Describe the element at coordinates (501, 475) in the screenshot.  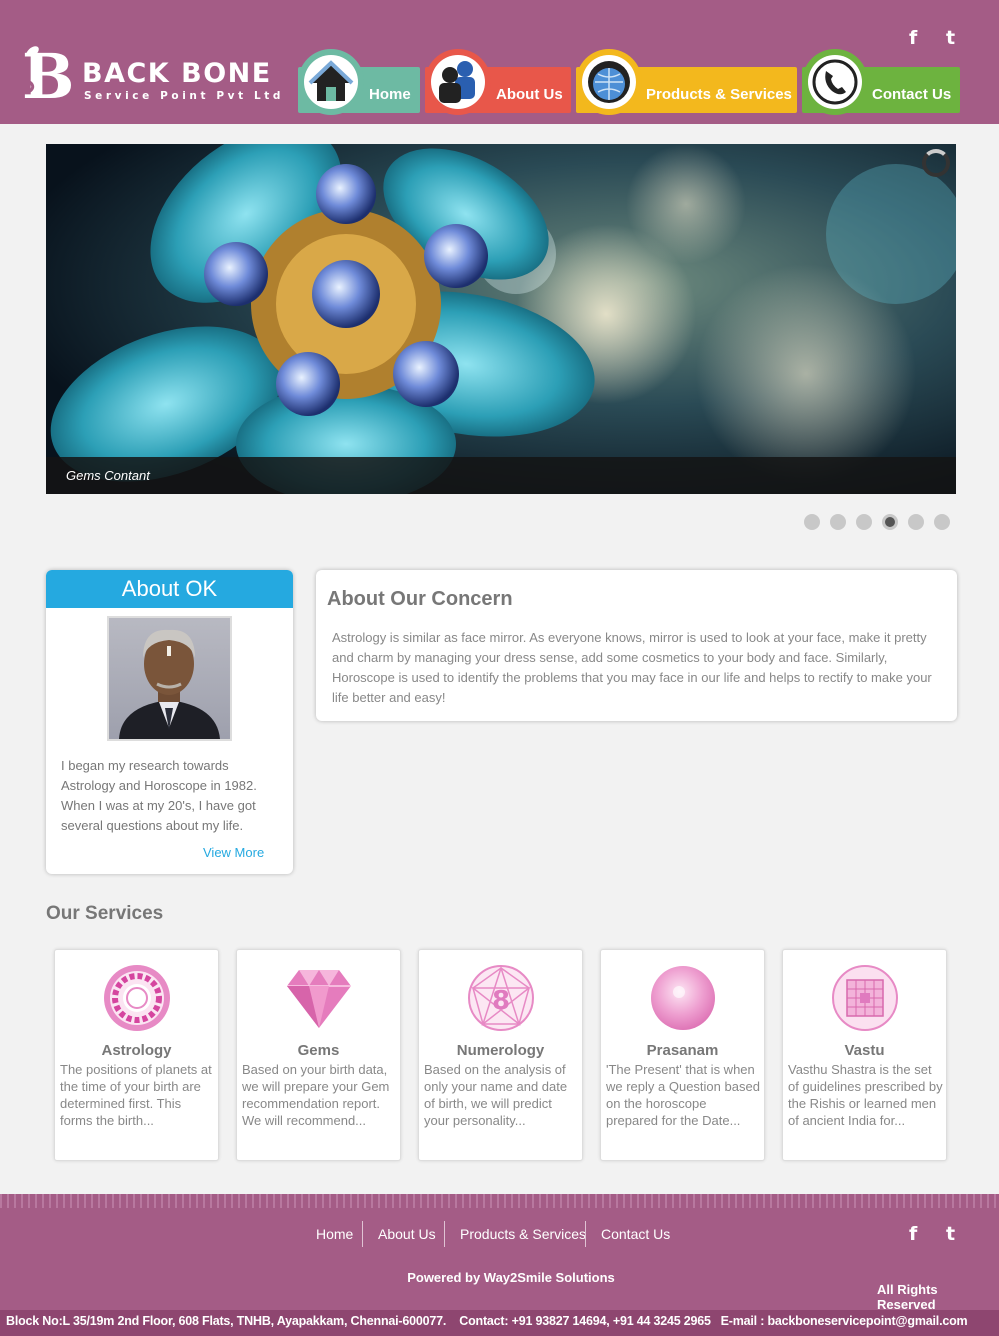
I see `slide-caption-bar: Gems Contant` at that location.